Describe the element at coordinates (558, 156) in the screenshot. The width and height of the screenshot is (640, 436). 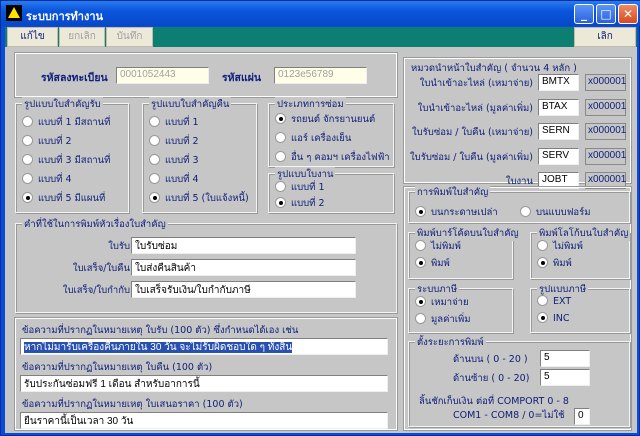
I see `prefix-input: SERV` at that location.